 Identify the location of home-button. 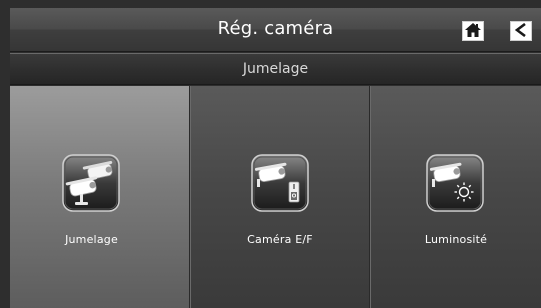
(473, 31).